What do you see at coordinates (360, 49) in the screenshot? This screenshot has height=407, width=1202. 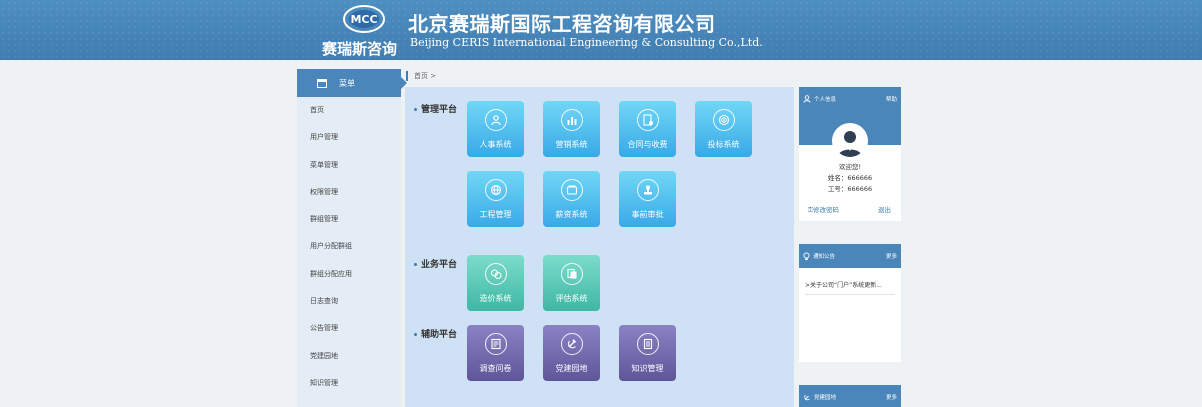 I see `logo-text: 赛瑞斯咨询` at bounding box center [360, 49].